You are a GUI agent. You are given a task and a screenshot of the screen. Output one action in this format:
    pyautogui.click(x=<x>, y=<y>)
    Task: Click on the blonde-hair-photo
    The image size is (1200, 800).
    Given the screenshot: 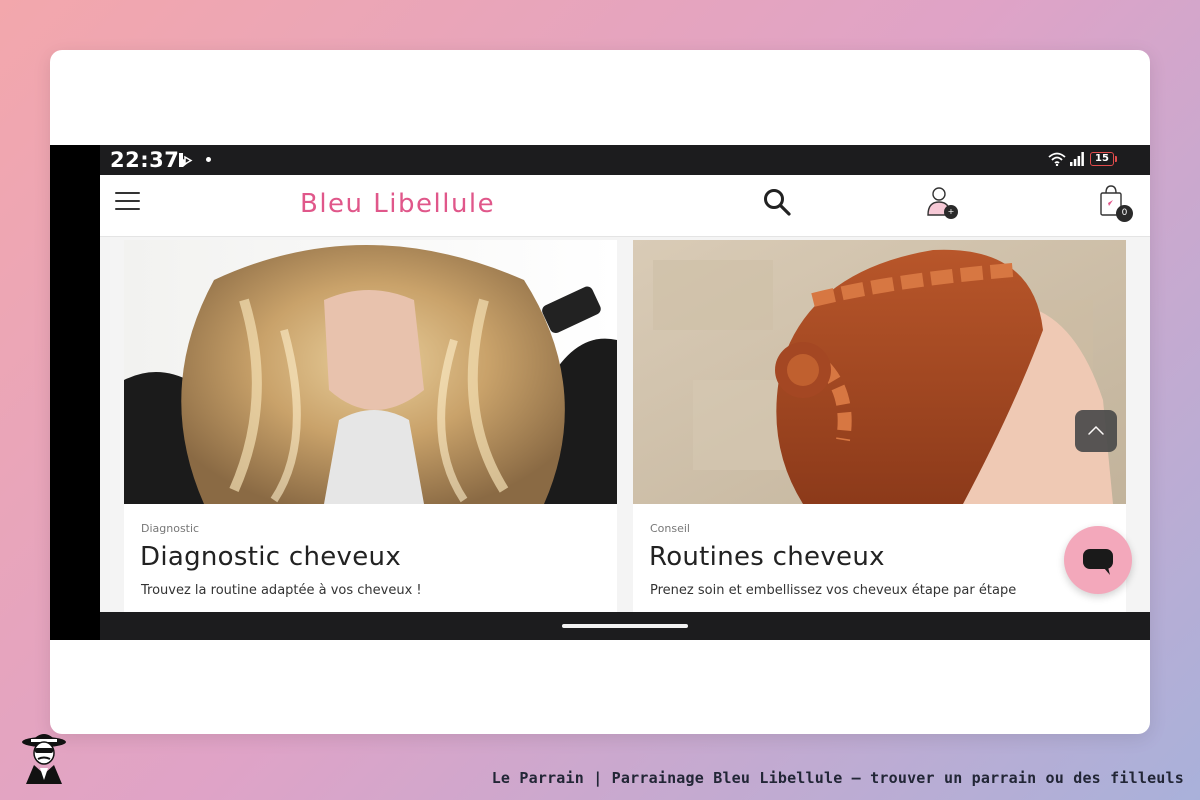 What is the action you would take?
    pyautogui.click(x=370, y=372)
    